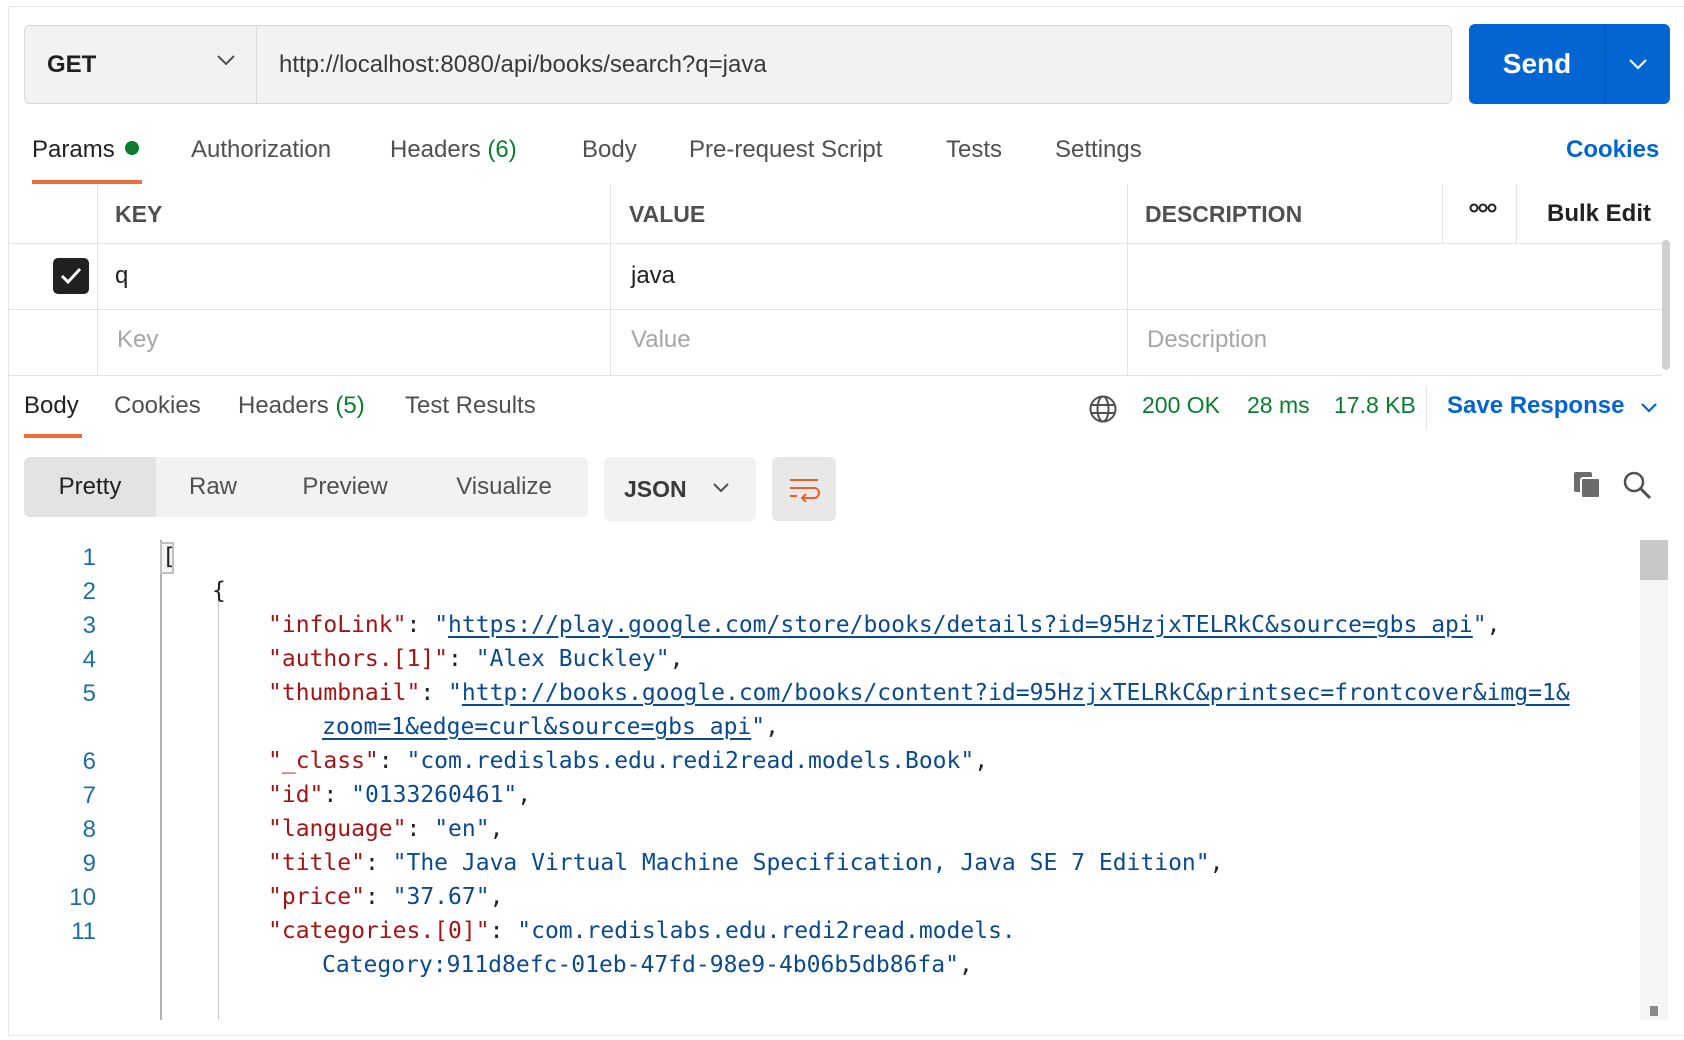  Describe the element at coordinates (1483, 208) in the screenshot. I see `more-options-icon` at that location.